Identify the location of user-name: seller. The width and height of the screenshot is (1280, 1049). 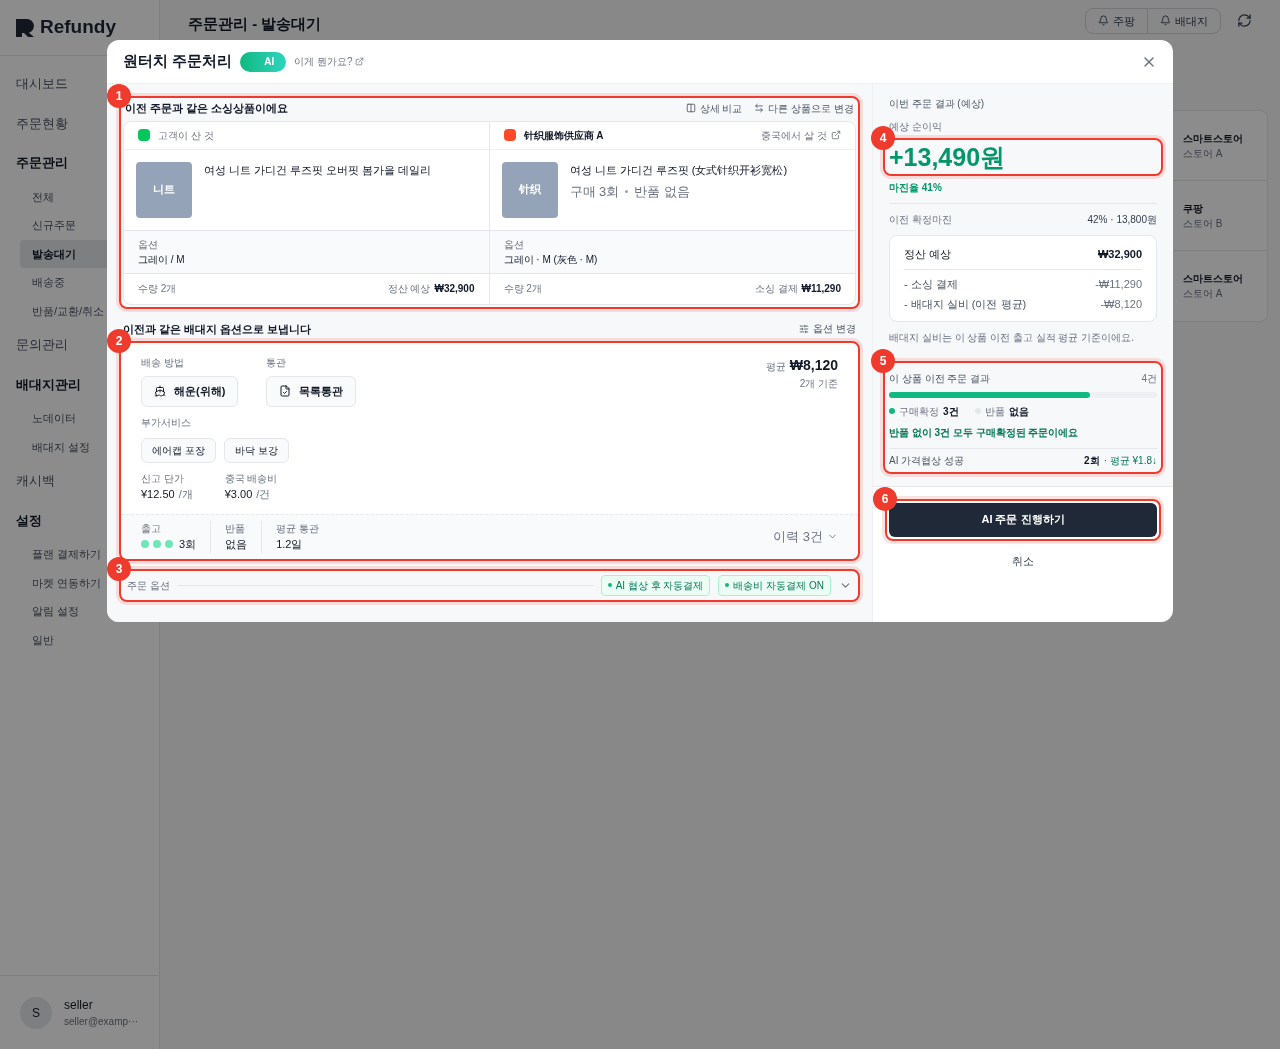
(79, 1005).